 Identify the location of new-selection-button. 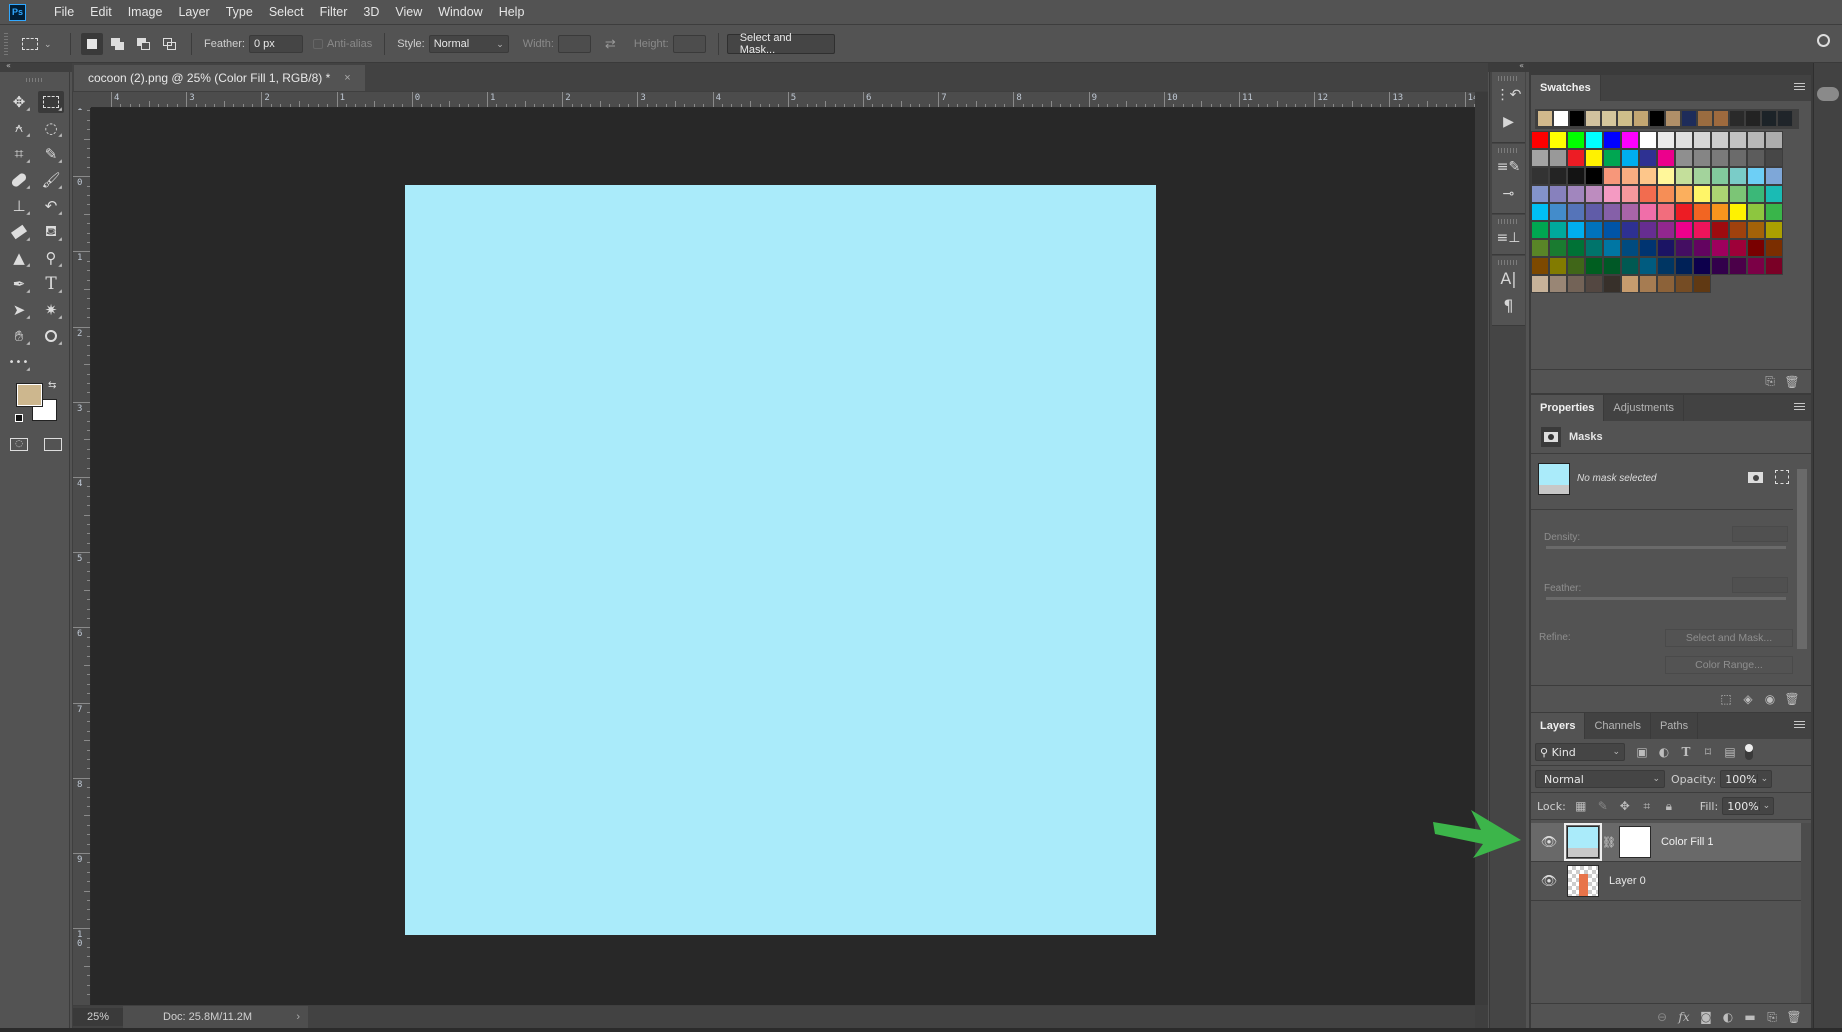
(92, 44).